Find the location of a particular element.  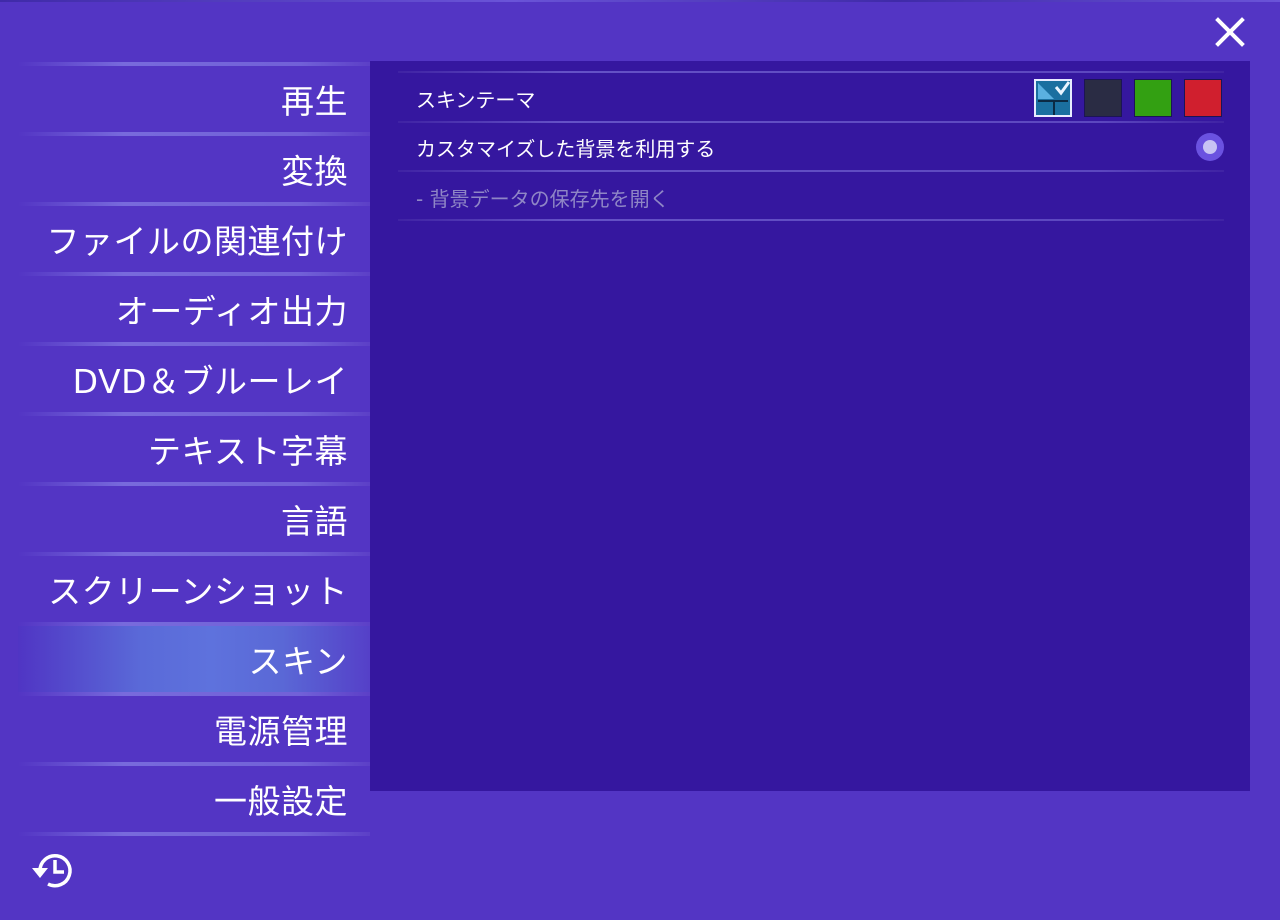

sidebar-item-label: スキン is located at coordinates (298, 661).